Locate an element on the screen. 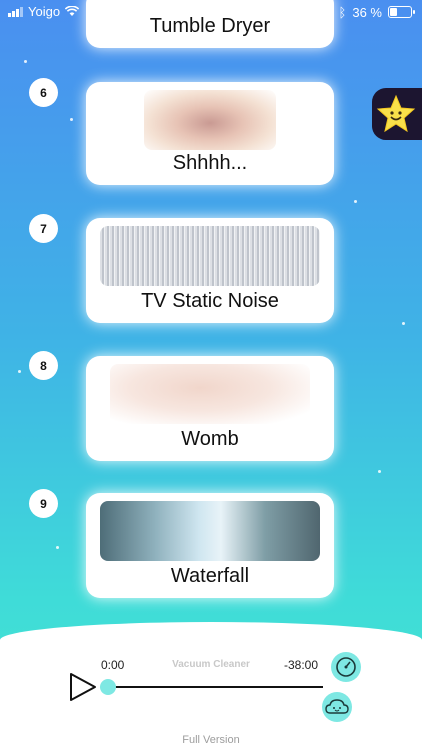 The width and height of the screenshot is (422, 750). play-icon is located at coordinates (83, 687).